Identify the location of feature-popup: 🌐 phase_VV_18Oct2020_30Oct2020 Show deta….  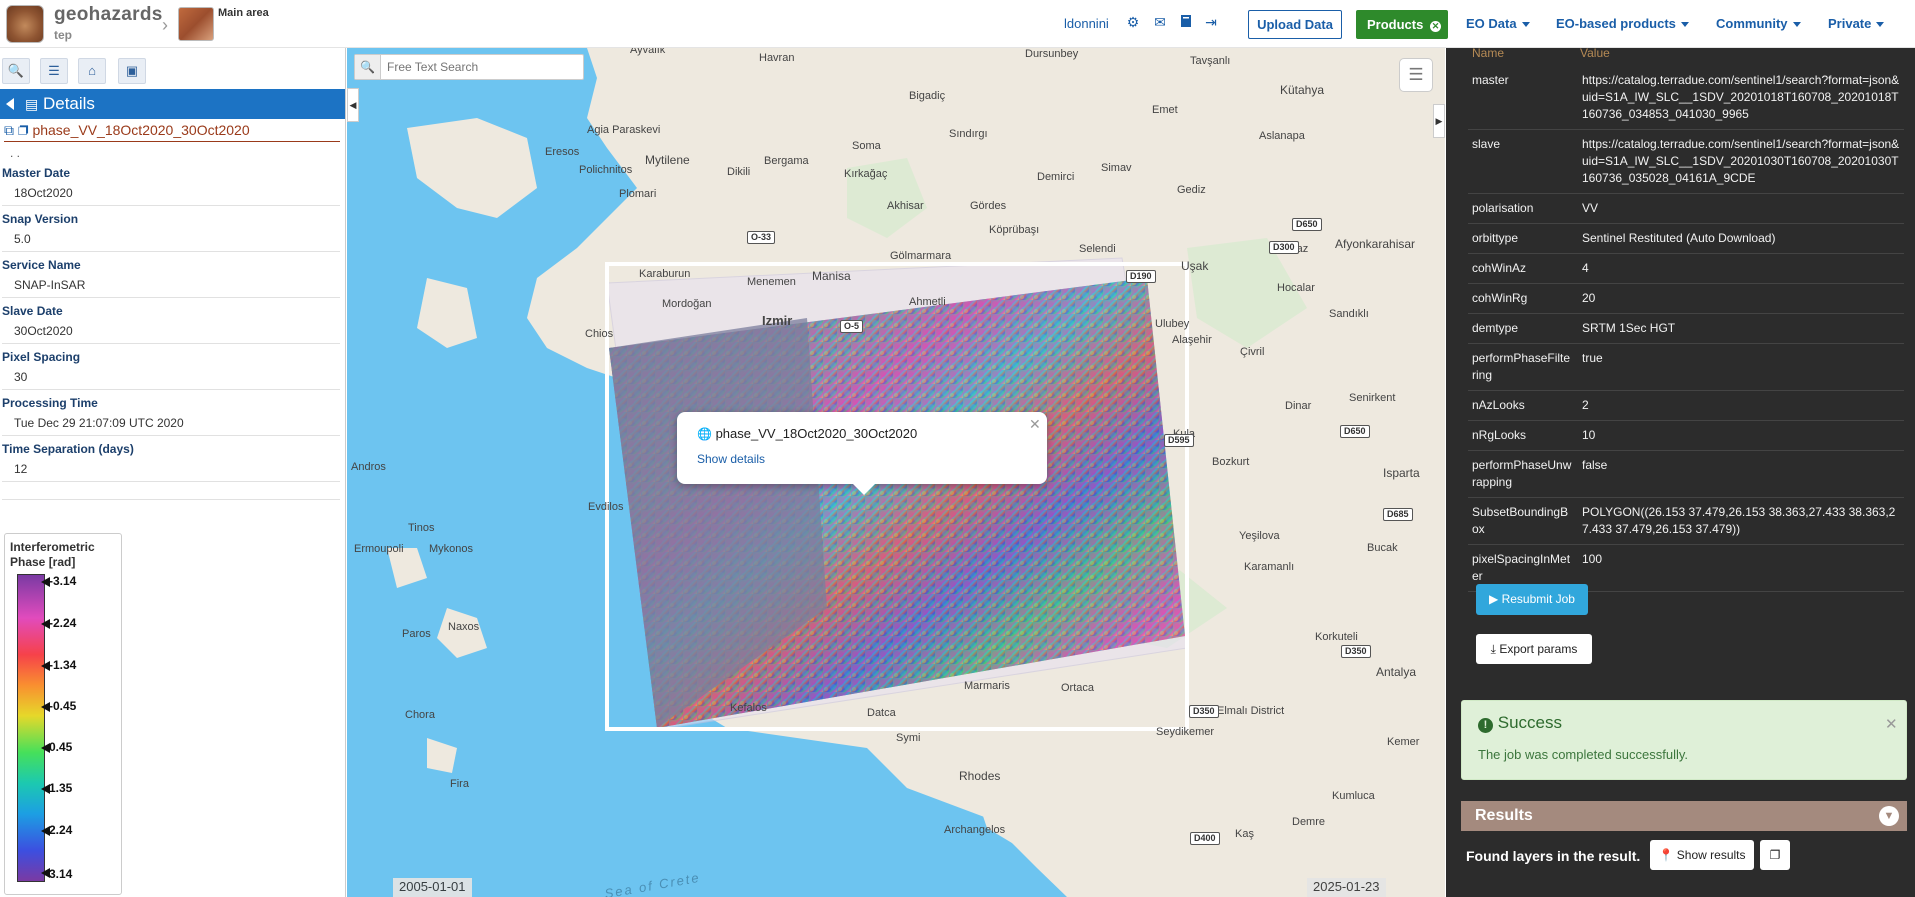
(862, 453).